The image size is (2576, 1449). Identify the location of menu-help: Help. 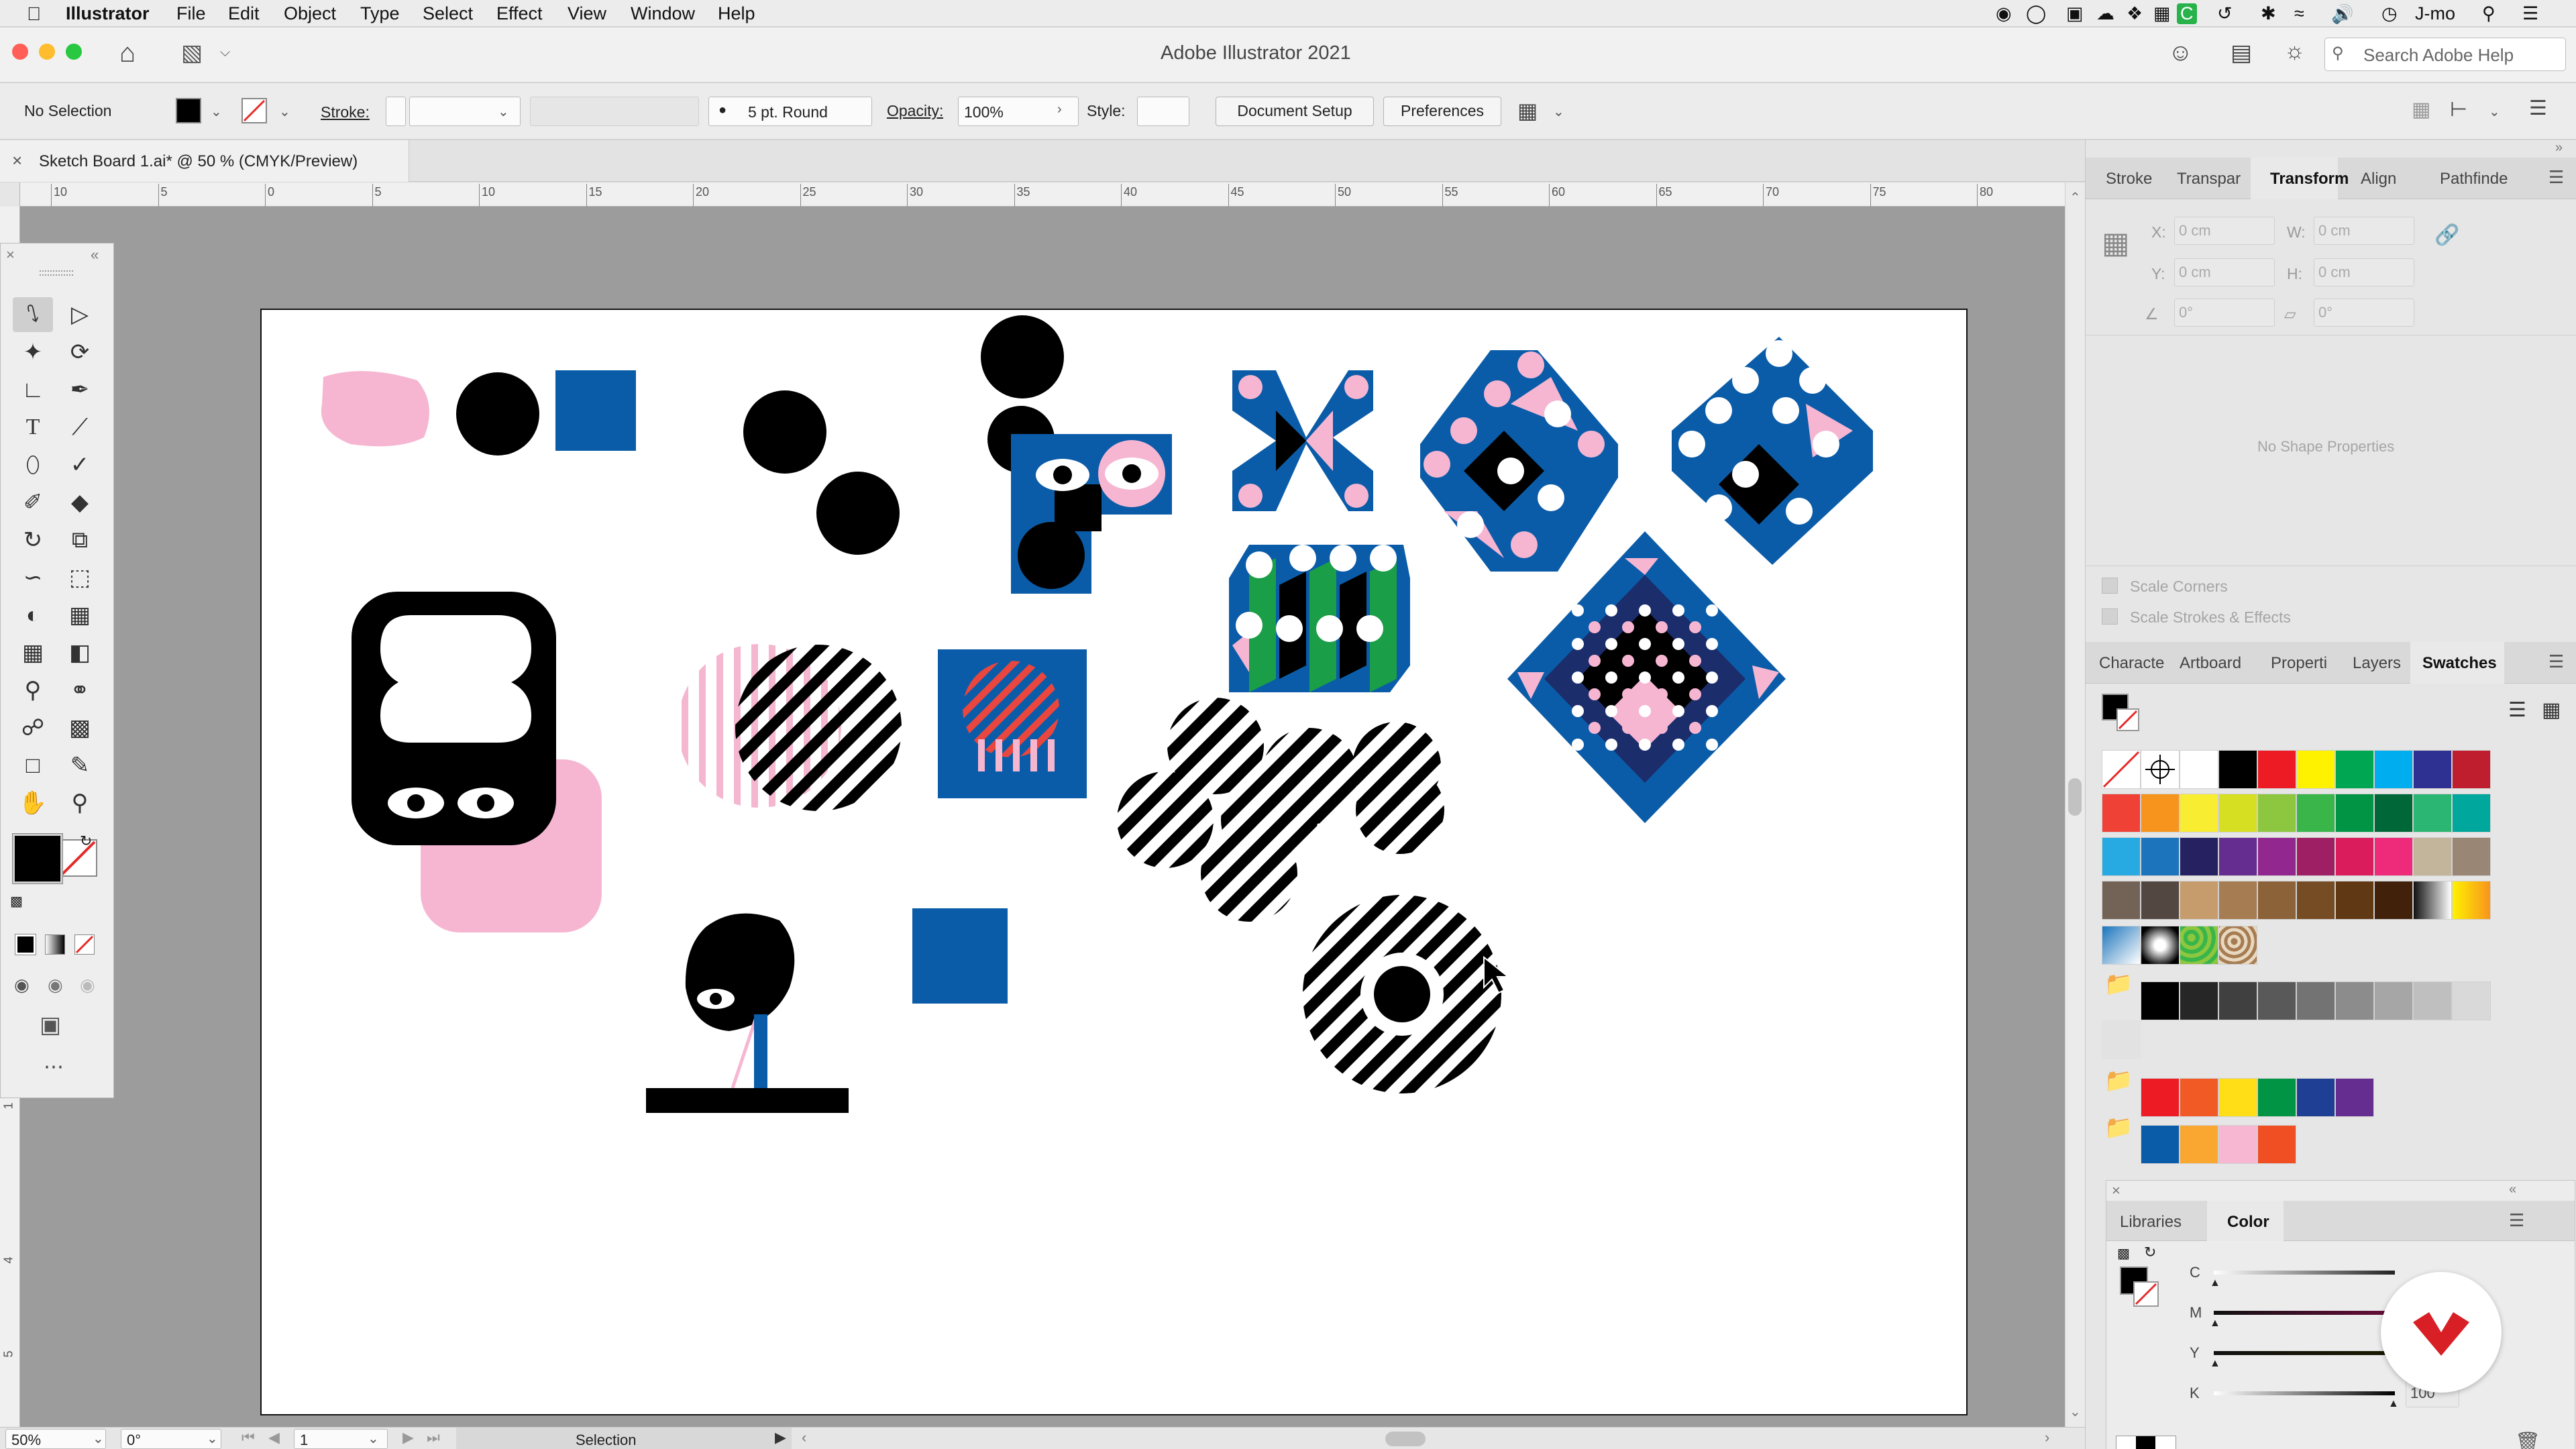
(736, 13).